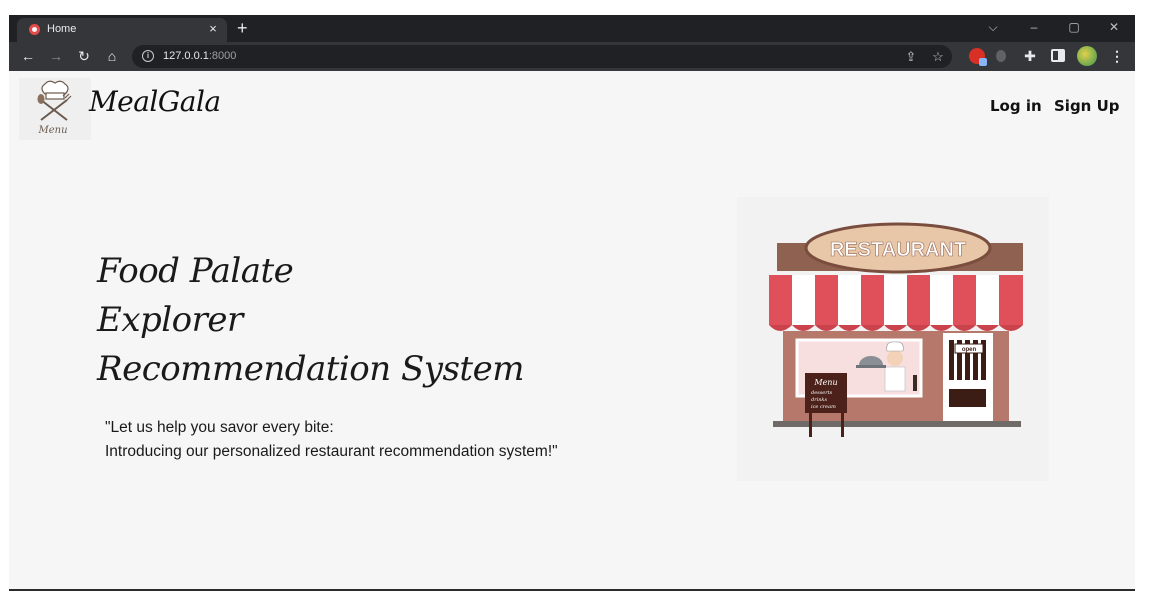 The width and height of the screenshot is (1158, 612). Describe the element at coordinates (825, 382) in the screenshot. I see `menu-board-title: Menu` at that location.